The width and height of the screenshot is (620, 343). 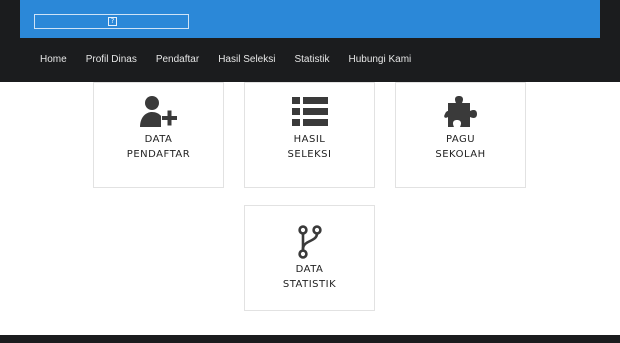 I want to click on card-pagu-sekolah: PAGU SEKOLAH, so click(x=460, y=135).